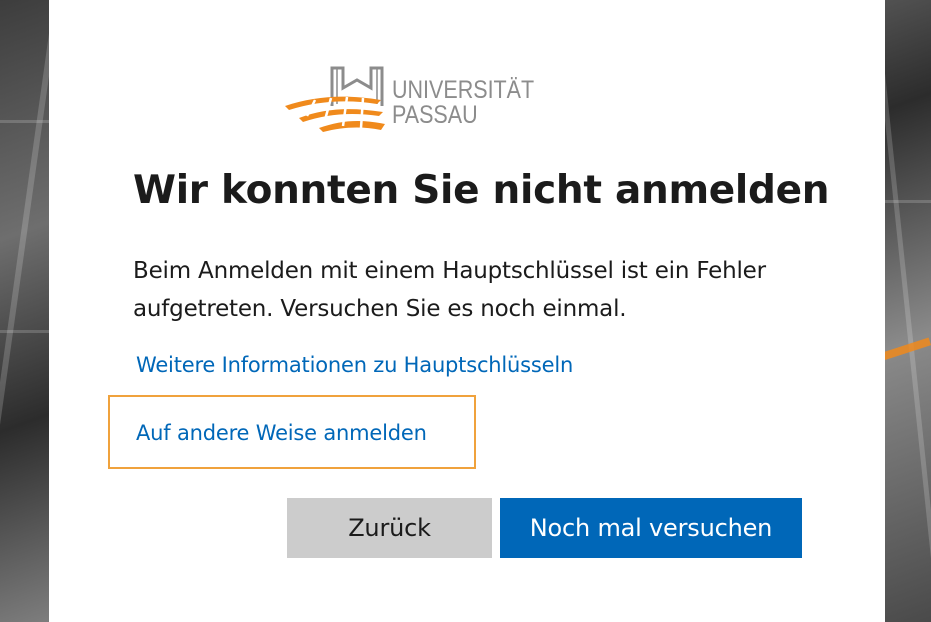 The image size is (931, 622). Describe the element at coordinates (435, 115) in the screenshot. I see `logo-line-2: PASSAU` at that location.